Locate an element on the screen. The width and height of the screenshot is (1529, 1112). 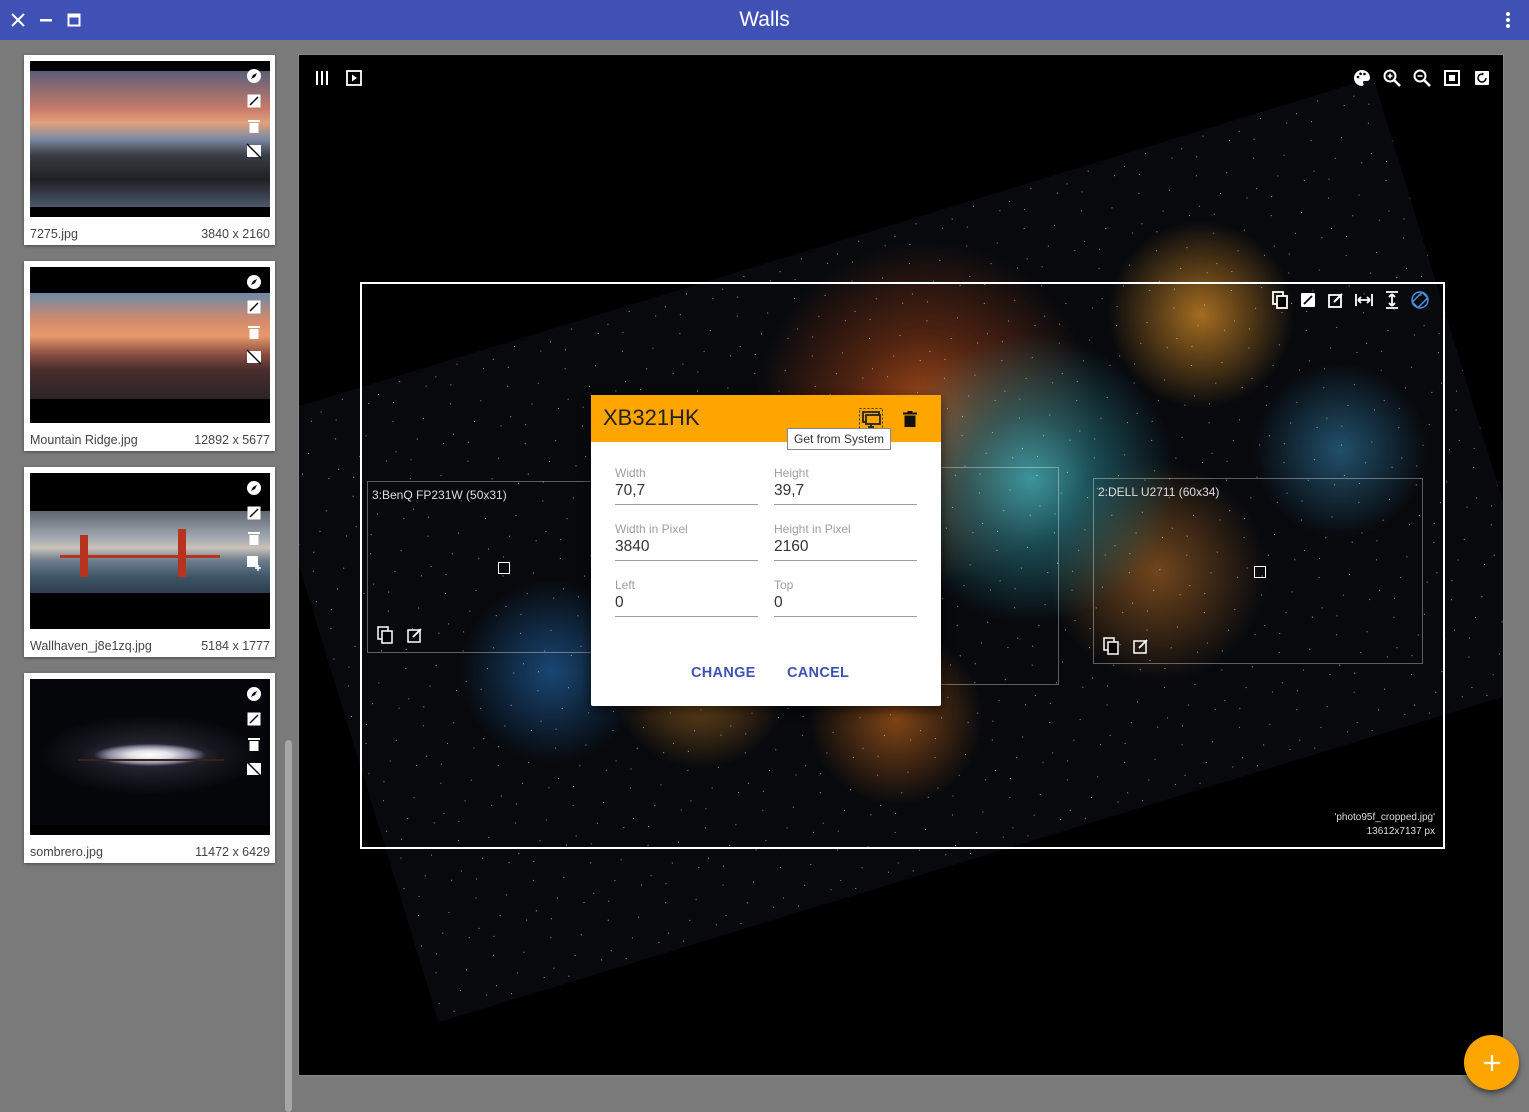
reset-icon is located at coordinates (1482, 78).